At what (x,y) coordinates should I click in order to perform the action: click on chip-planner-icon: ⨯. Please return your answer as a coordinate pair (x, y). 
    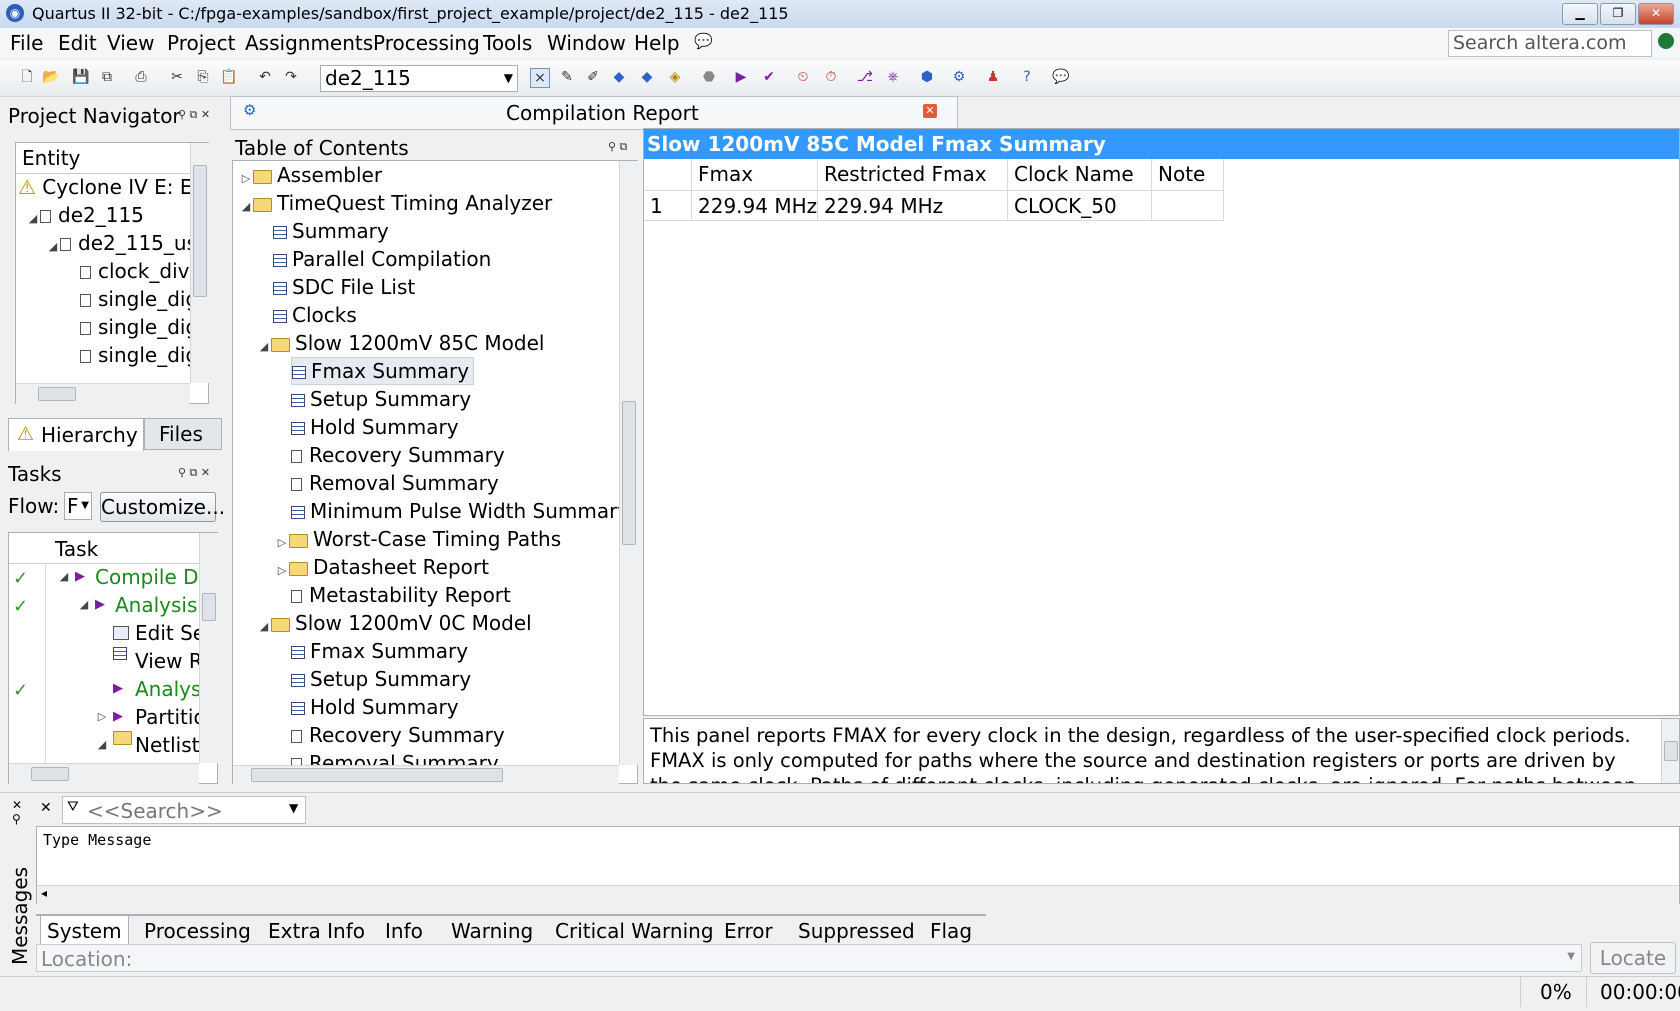
    Looking at the image, I should click on (540, 78).